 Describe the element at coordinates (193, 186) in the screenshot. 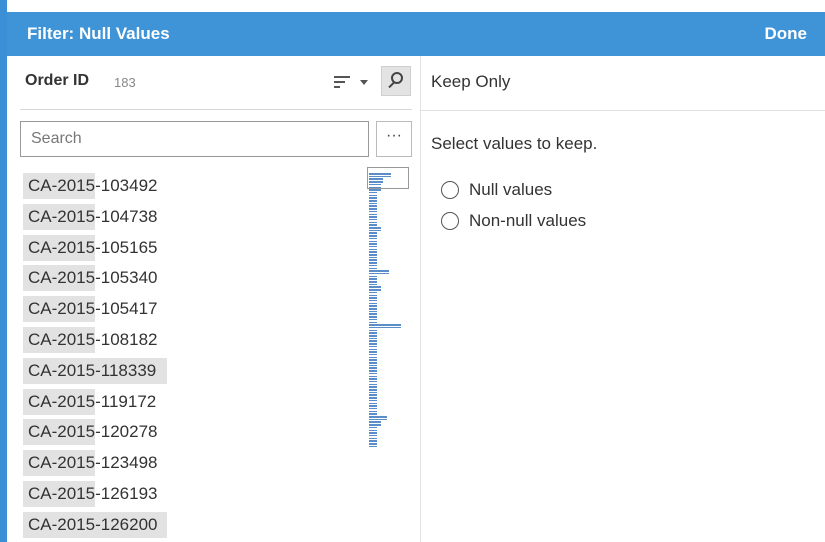

I see `value-row: CA-2015-103492` at that location.